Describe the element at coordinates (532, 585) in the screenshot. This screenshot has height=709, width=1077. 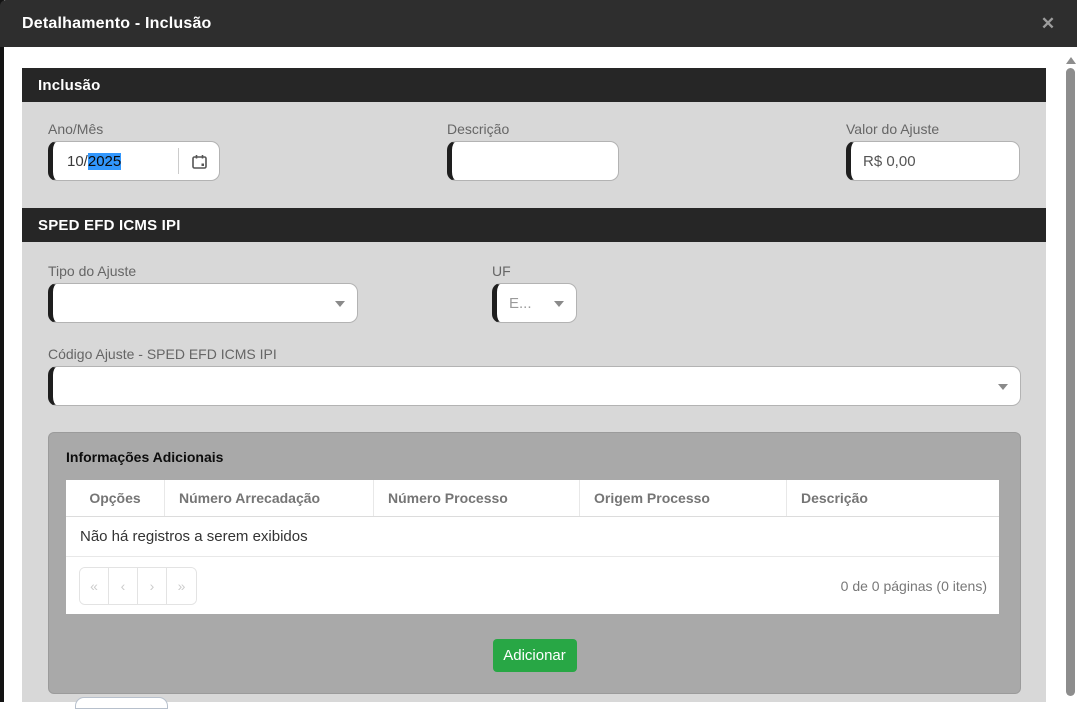
I see `table-pagination: « ‹ › » 0 de 0 páginas (0 itens)` at that location.